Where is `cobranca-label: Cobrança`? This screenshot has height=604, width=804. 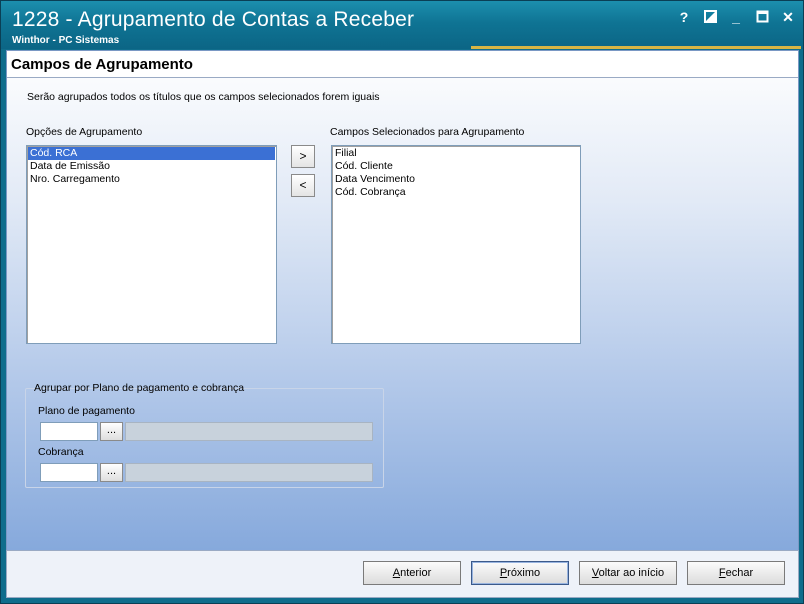
cobranca-label: Cobrança is located at coordinates (61, 452).